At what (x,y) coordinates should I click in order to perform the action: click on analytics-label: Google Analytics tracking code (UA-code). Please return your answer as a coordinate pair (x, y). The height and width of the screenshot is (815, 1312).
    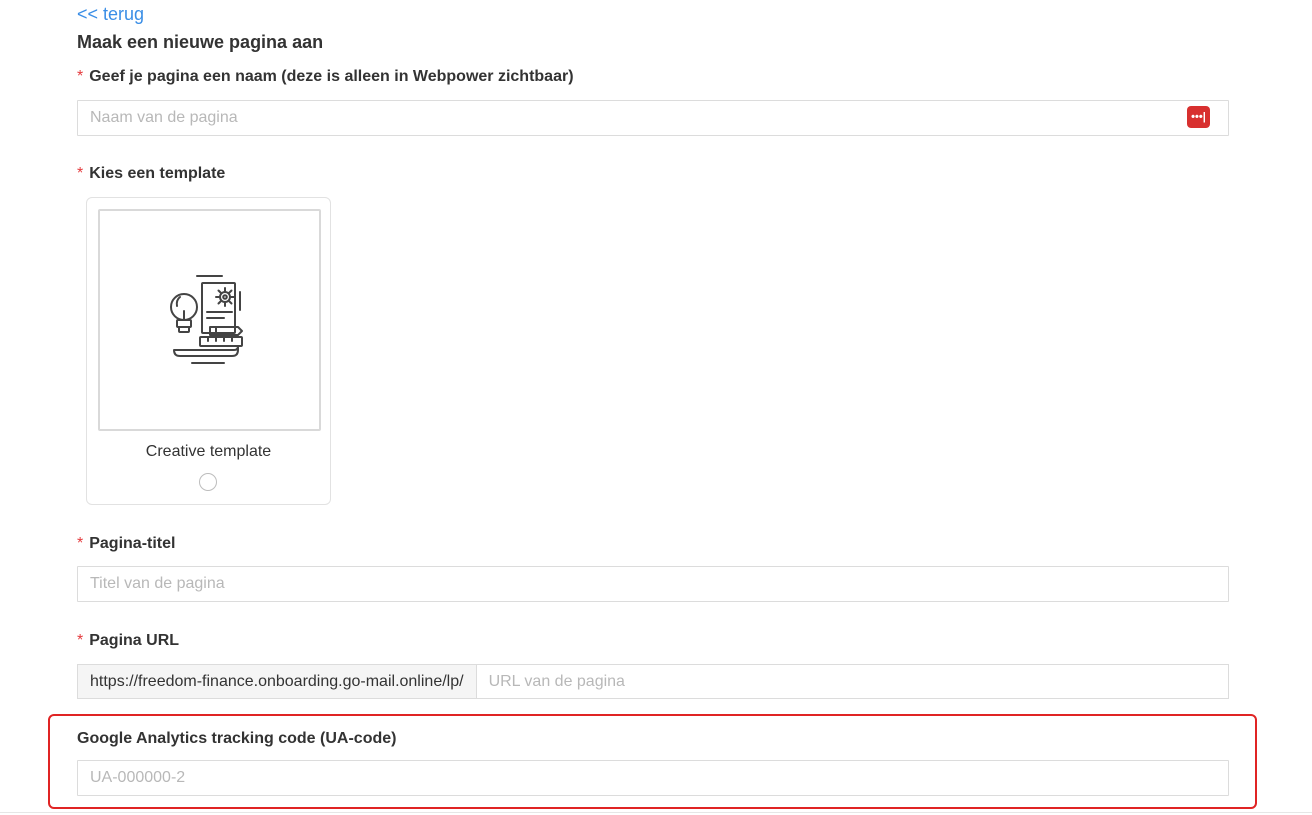
    Looking at the image, I should click on (237, 738).